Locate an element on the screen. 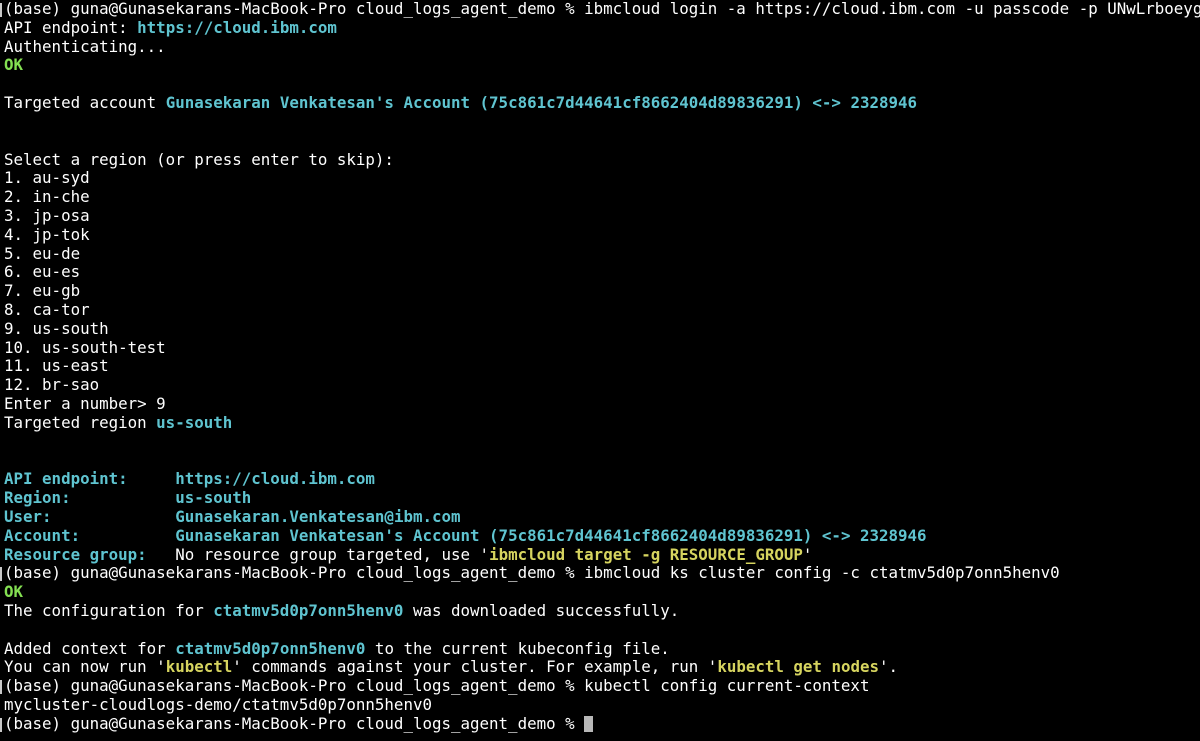 The height and width of the screenshot is (741, 1200). text-segment: You can now run ' is located at coordinates (85, 667).